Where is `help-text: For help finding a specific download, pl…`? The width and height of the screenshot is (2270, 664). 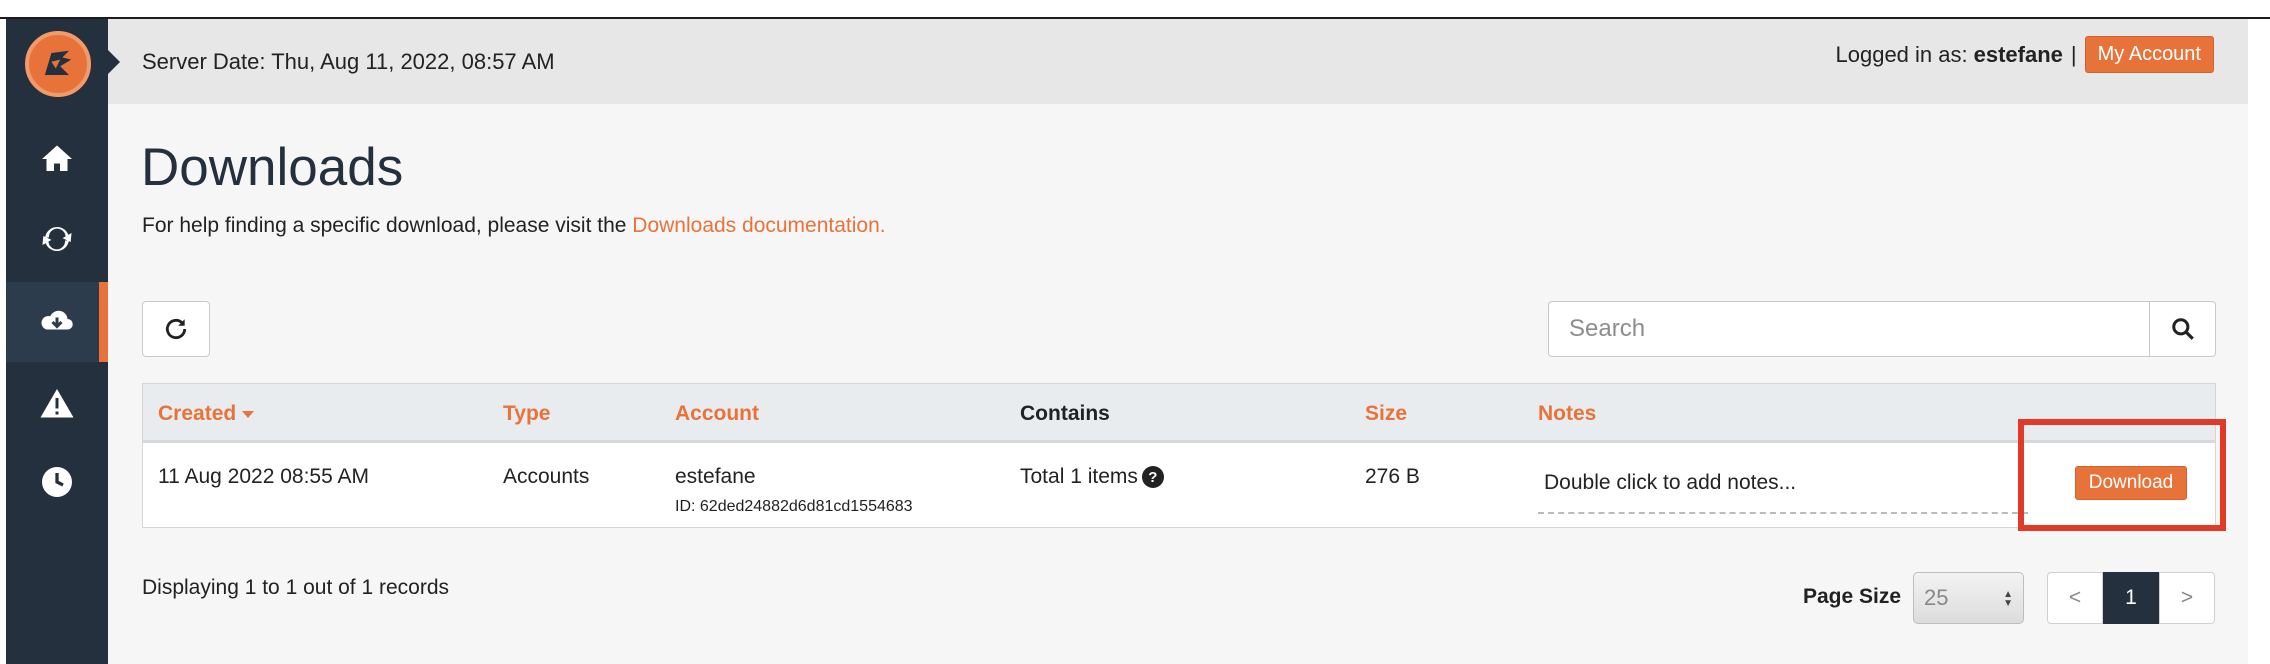
help-text: For help finding a specific download, pl… is located at coordinates (514, 226).